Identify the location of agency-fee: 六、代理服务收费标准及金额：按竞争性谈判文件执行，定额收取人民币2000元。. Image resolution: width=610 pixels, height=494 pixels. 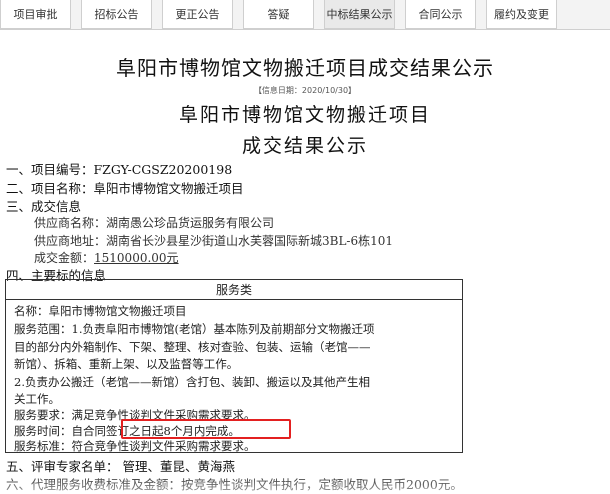
(234, 484).